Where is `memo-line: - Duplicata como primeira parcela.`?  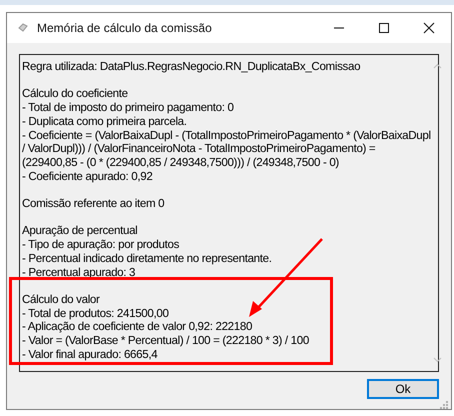 memo-line: - Duplicata como primeira parcela. is located at coordinates (105, 121).